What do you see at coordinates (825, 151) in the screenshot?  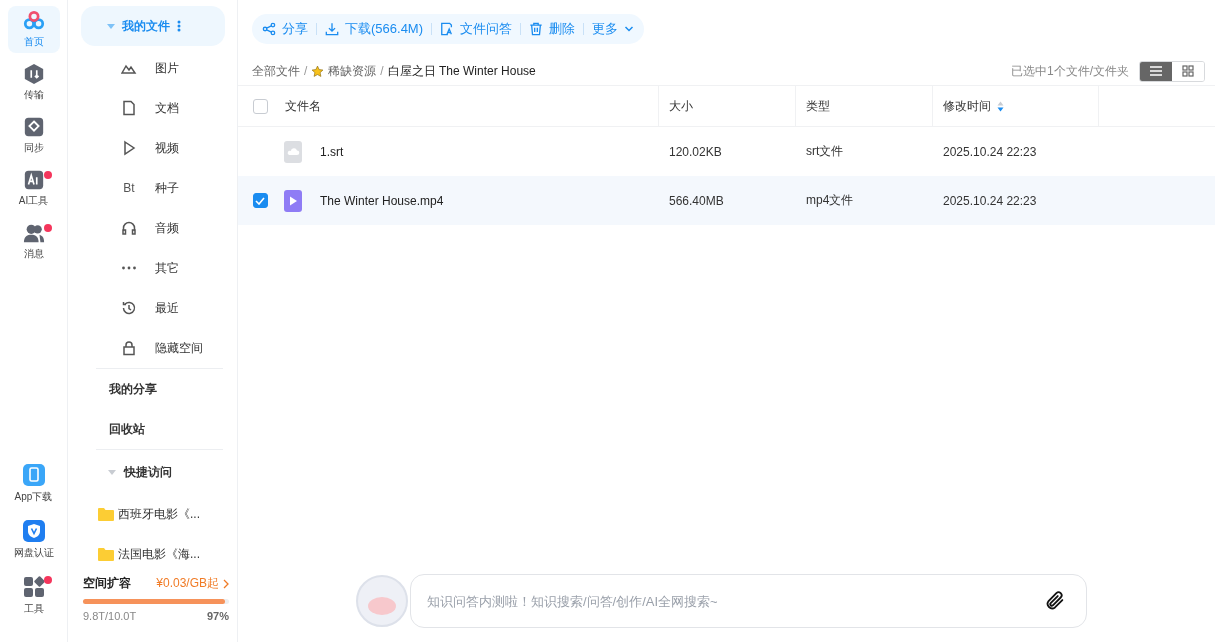 I see `file-type: srt文件` at bounding box center [825, 151].